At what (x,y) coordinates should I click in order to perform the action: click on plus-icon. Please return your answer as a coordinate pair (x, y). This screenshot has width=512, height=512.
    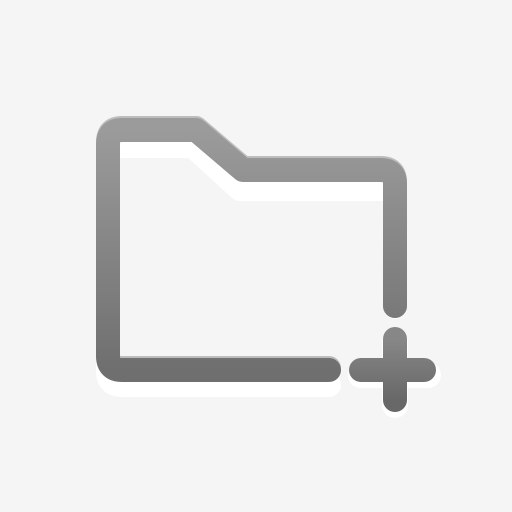
    Looking at the image, I should click on (392, 369).